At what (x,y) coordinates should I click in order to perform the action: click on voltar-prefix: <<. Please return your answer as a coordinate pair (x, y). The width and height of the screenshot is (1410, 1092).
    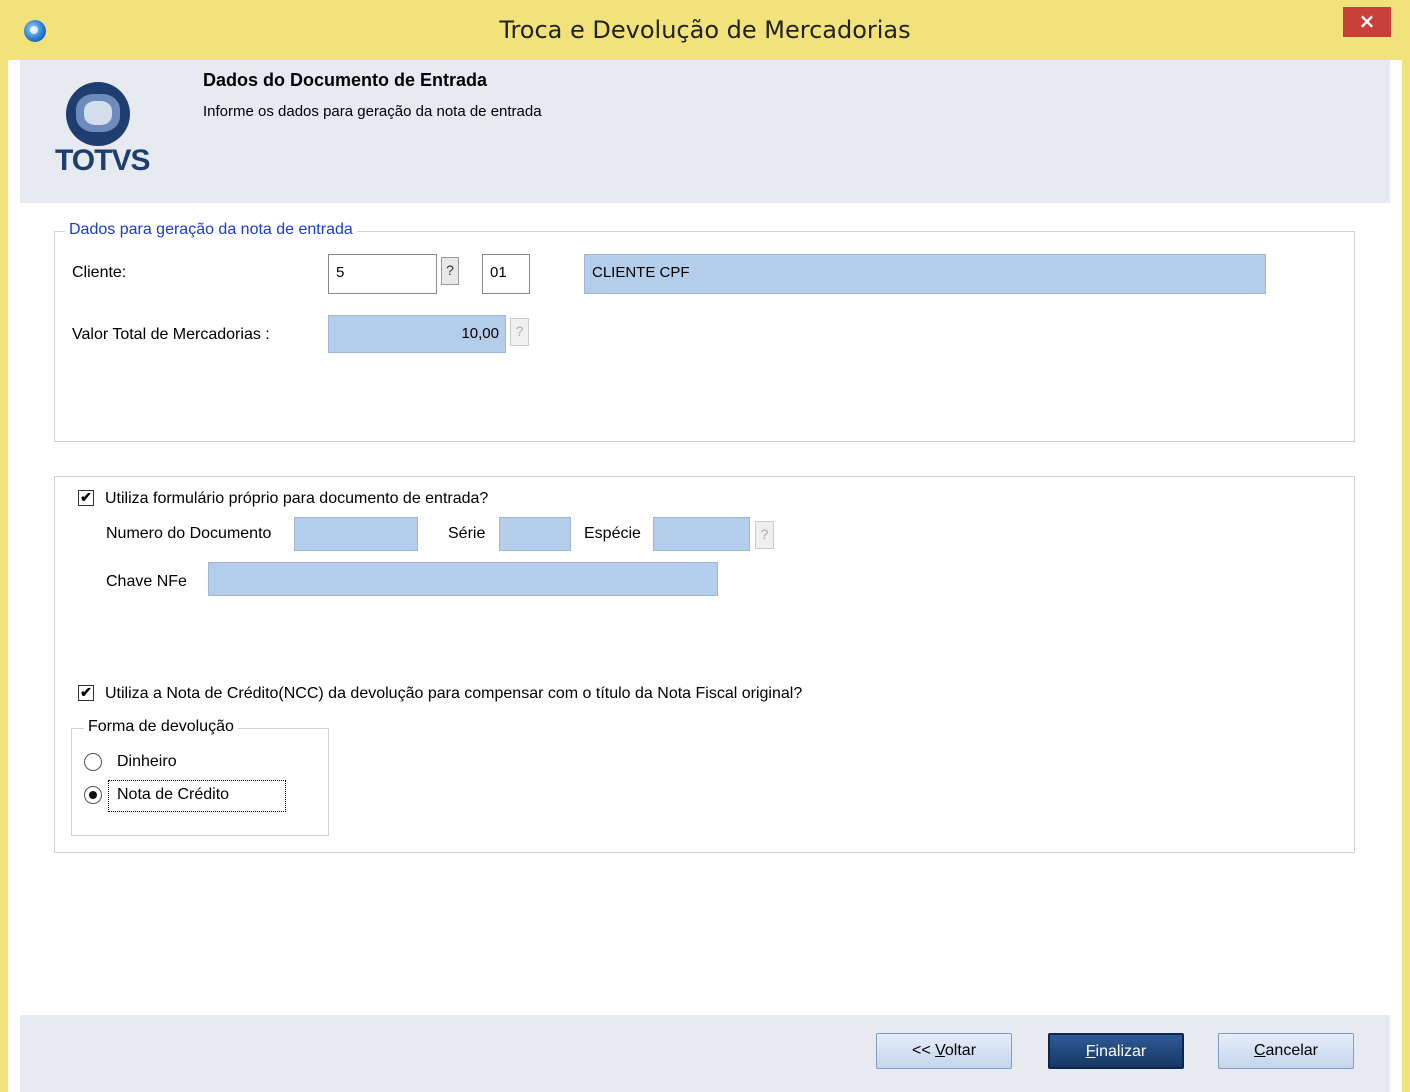
    Looking at the image, I should click on (923, 1050).